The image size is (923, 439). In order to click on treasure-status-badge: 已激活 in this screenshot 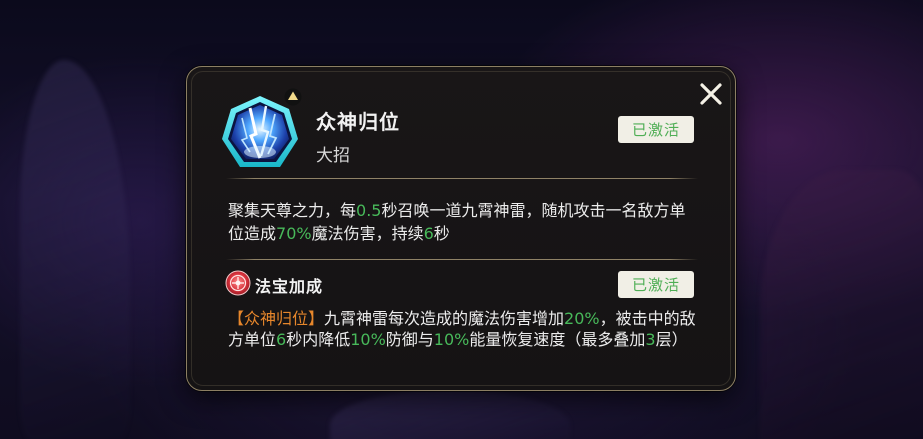, I will do `click(656, 284)`.